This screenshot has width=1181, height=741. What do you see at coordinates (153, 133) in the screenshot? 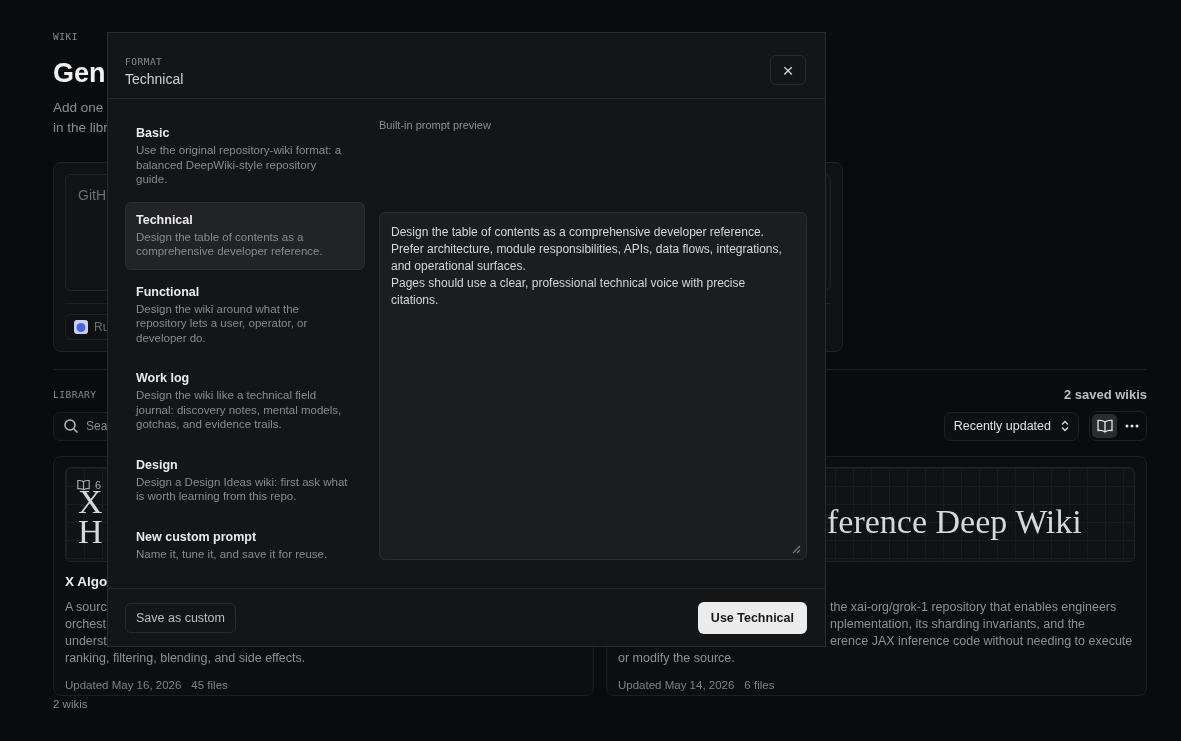
I see `format-name: Basic` at bounding box center [153, 133].